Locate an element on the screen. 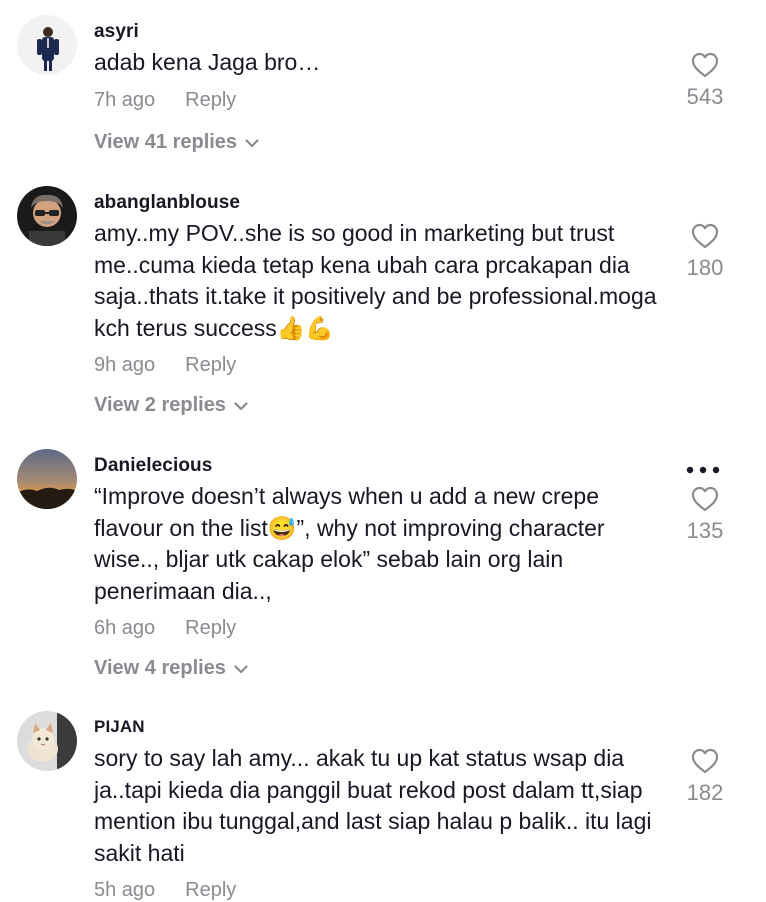  comment-time: 9h ago is located at coordinates (125, 365).